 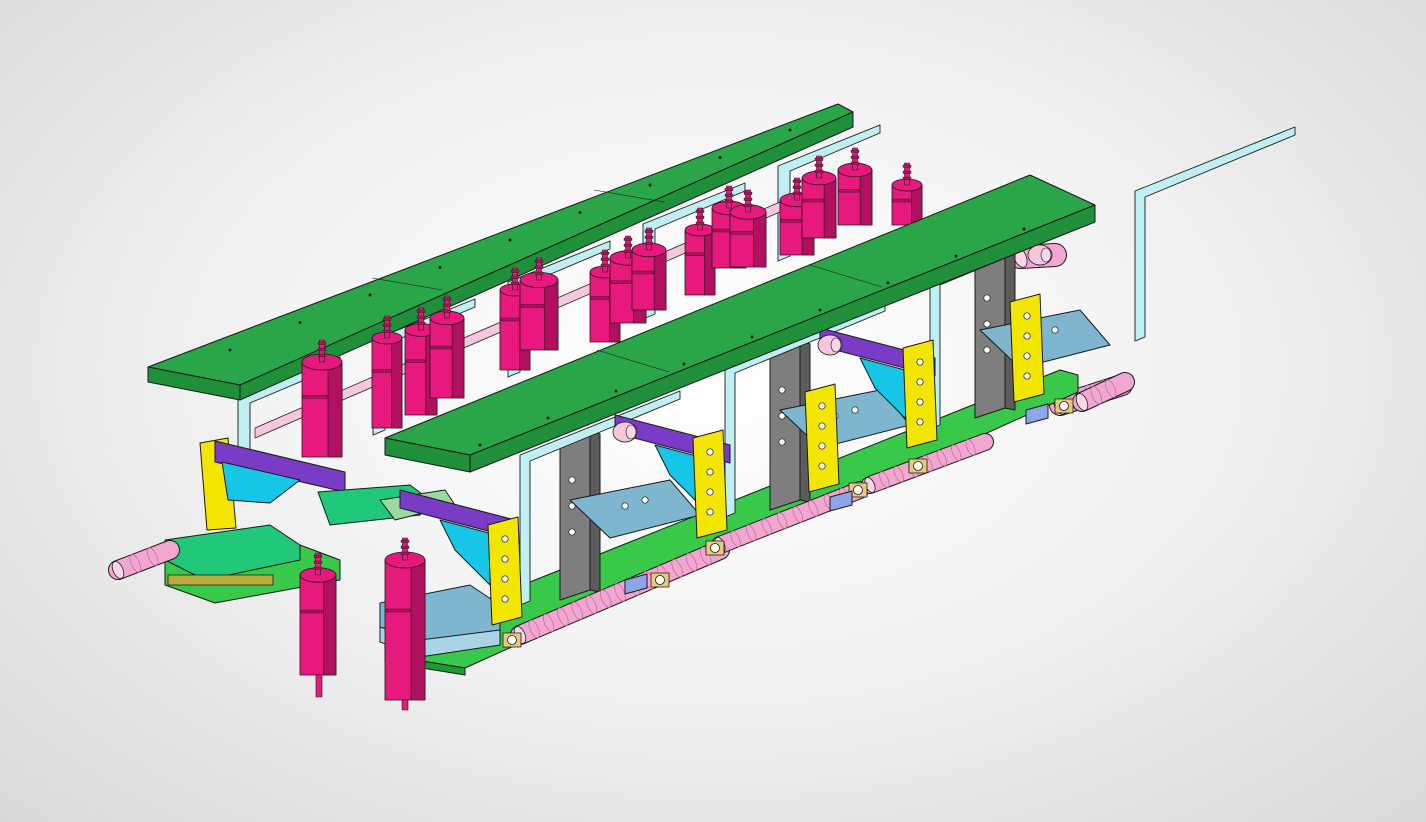 I want to click on front-hanging-cylinder, so click(x=405, y=619).